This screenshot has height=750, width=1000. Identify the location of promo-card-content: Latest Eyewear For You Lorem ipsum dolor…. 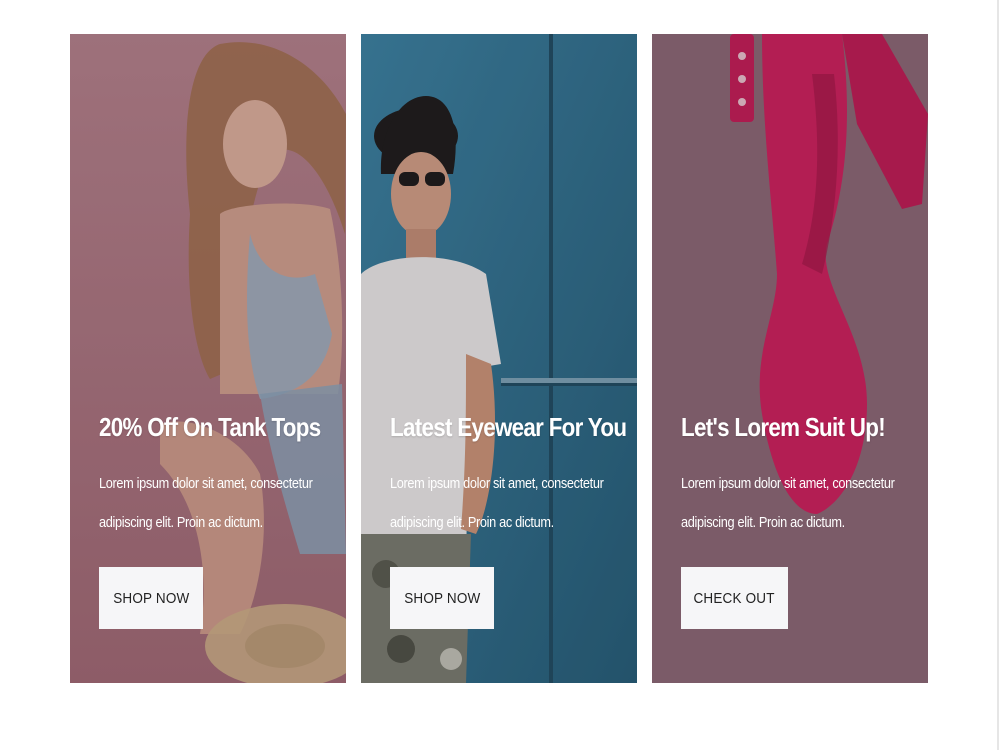
(508, 476).